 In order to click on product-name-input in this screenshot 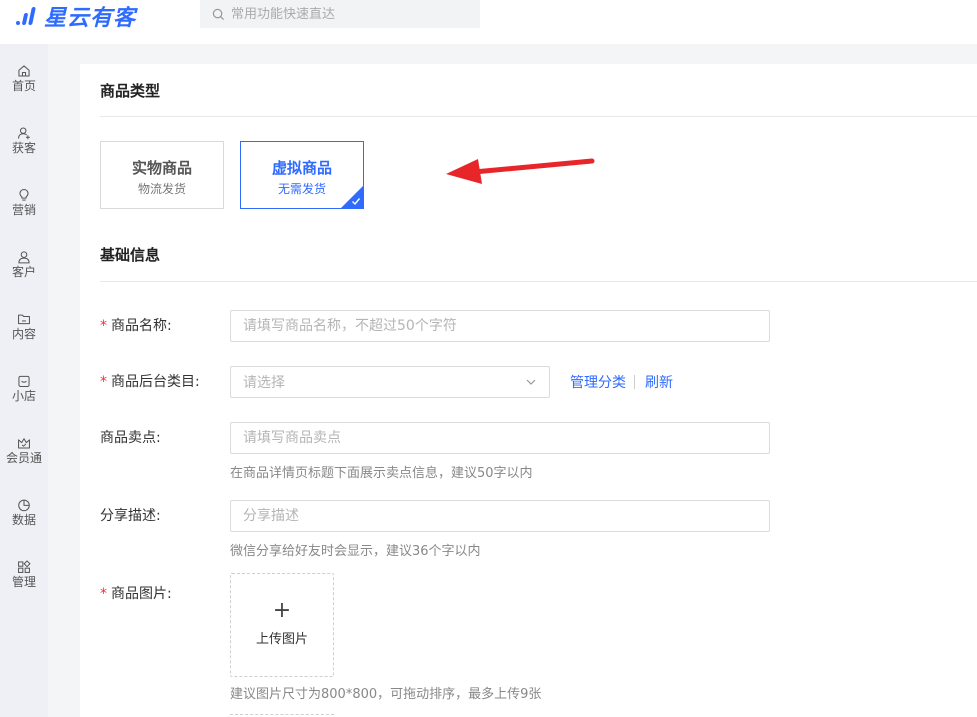, I will do `click(506, 326)`.